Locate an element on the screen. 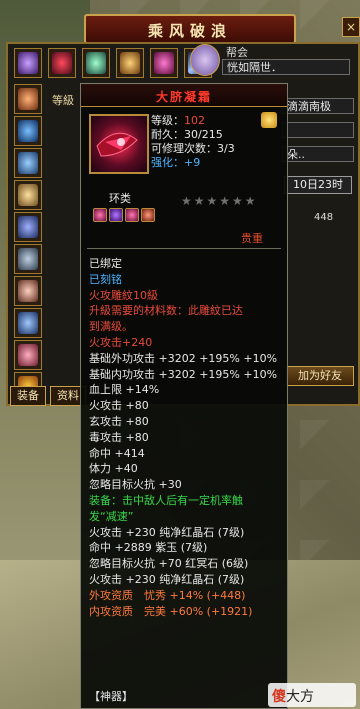 The image size is (360, 709). shoulder-icon is located at coordinates (28, 195).